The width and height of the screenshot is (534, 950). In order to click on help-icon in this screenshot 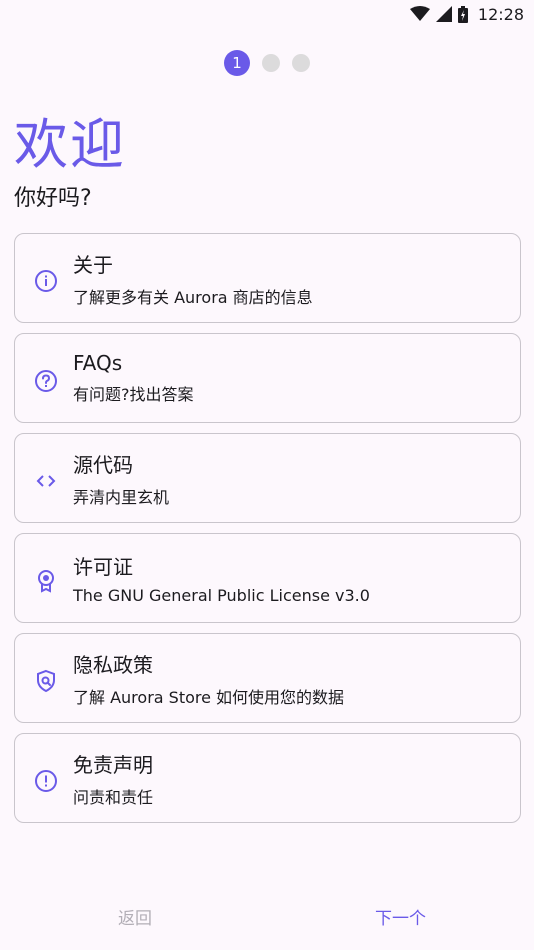, I will do `click(46, 381)`.